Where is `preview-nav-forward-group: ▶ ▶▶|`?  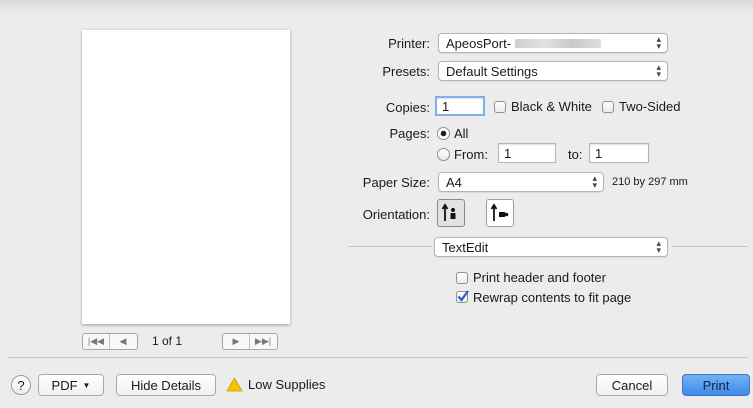 preview-nav-forward-group: ▶ ▶▶| is located at coordinates (250, 341).